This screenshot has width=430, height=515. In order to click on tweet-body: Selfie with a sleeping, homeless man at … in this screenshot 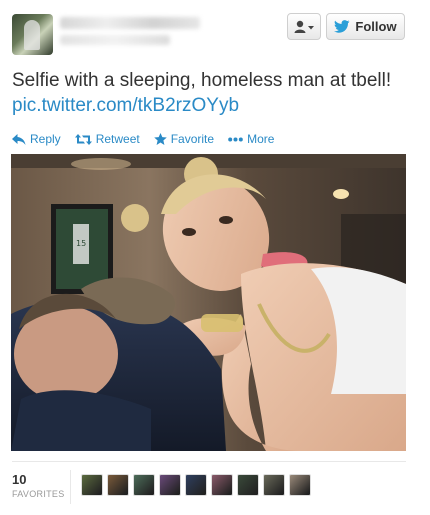, I will do `click(202, 80)`.